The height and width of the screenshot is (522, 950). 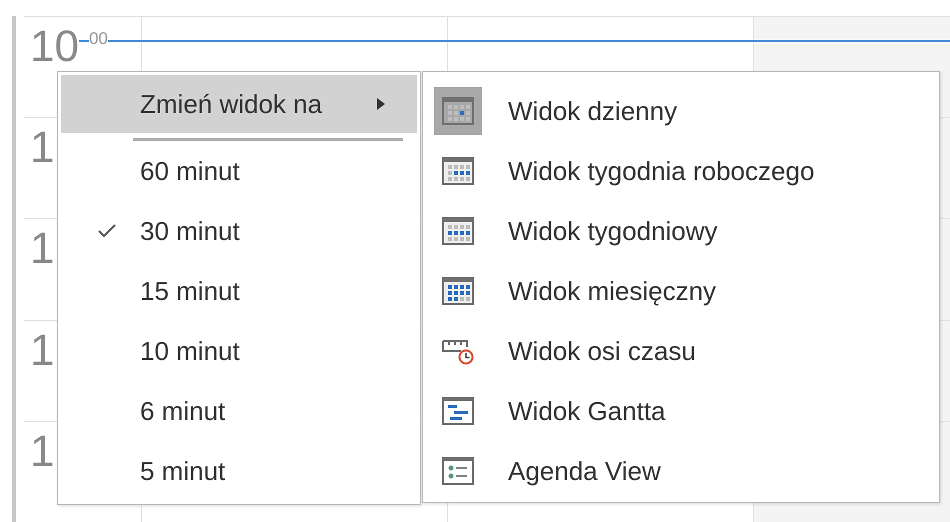 I want to click on menu-item: Widok osi czasu, so click(x=681, y=351).